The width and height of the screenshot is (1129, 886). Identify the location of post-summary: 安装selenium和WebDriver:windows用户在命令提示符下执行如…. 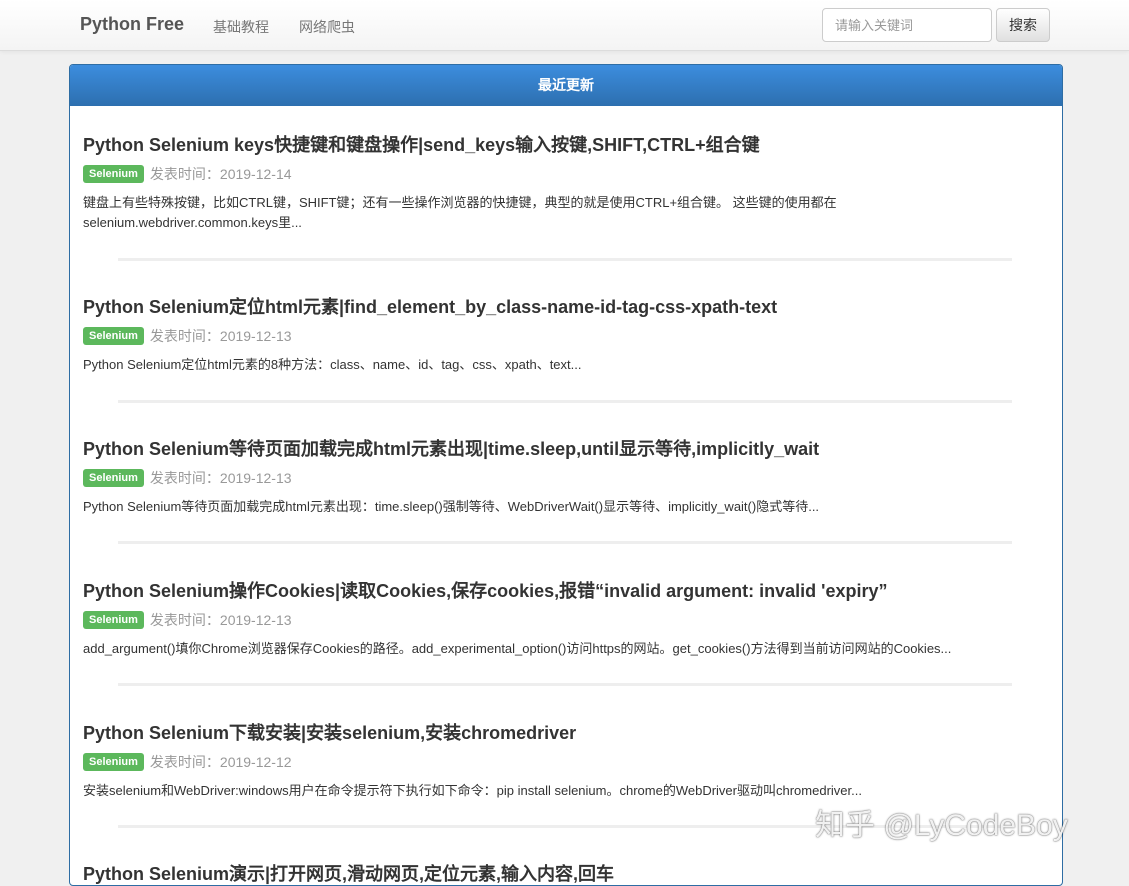
(565, 791).